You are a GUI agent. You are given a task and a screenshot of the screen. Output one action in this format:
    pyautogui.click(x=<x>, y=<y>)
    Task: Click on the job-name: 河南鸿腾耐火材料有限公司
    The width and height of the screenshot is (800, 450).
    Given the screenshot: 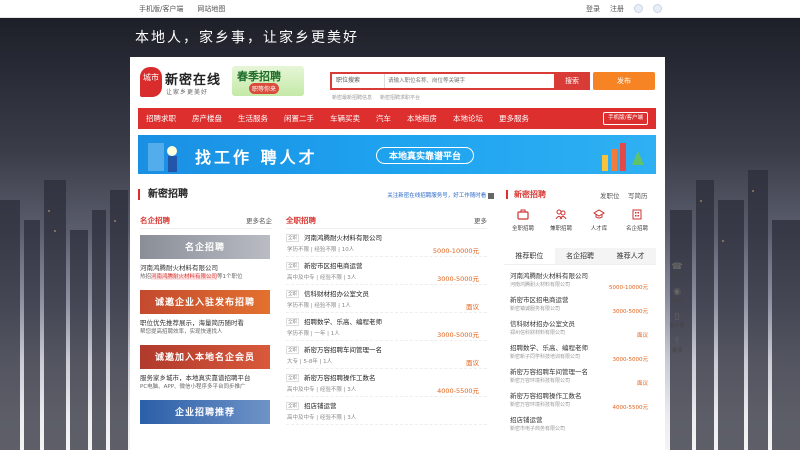 What is the action you would take?
    pyautogui.click(x=343, y=237)
    